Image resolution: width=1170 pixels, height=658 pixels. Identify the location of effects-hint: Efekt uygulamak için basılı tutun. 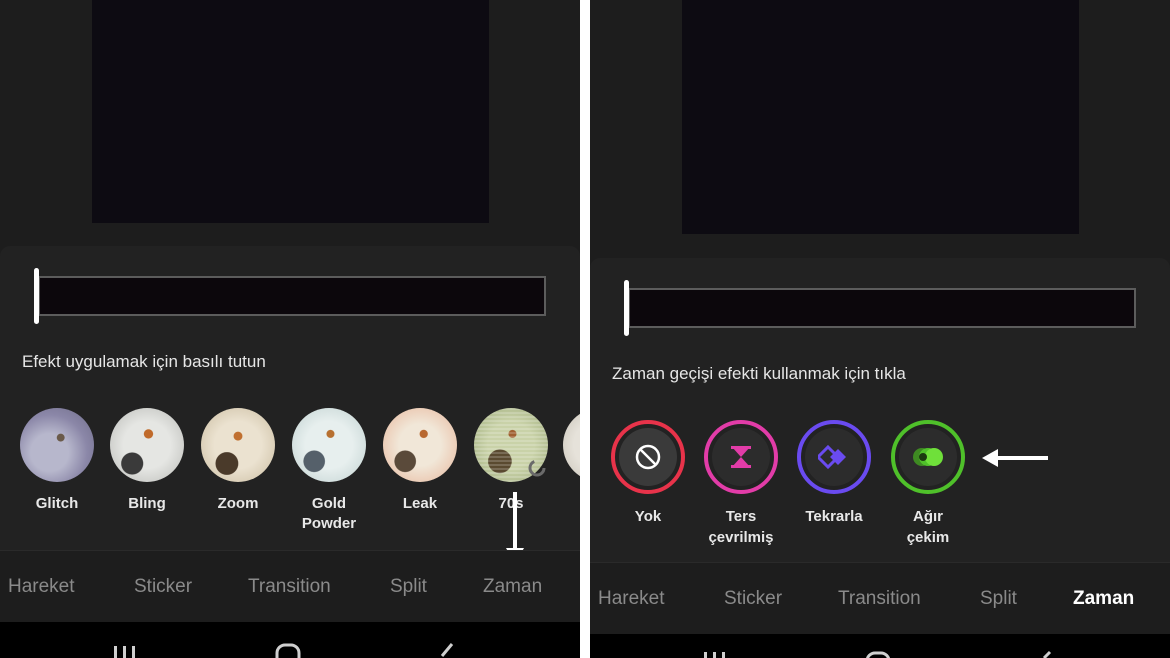
(144, 361).